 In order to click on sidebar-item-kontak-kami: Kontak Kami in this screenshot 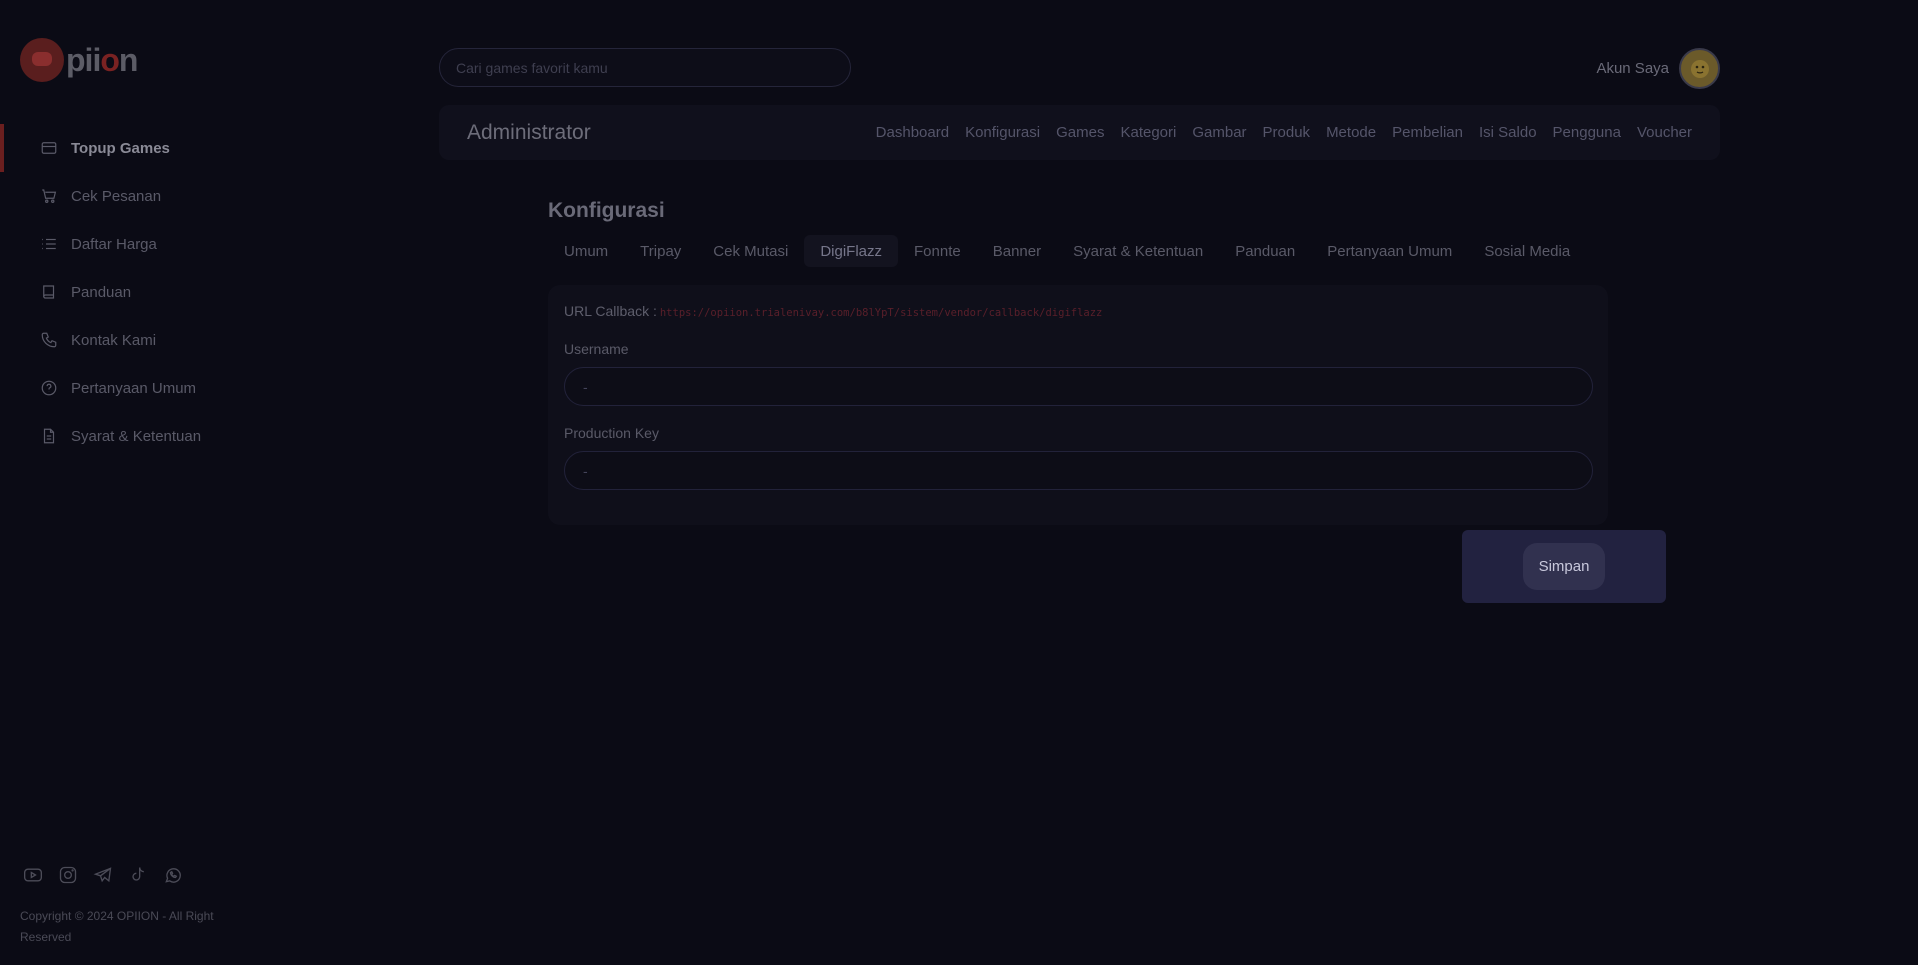, I will do `click(150, 340)`.